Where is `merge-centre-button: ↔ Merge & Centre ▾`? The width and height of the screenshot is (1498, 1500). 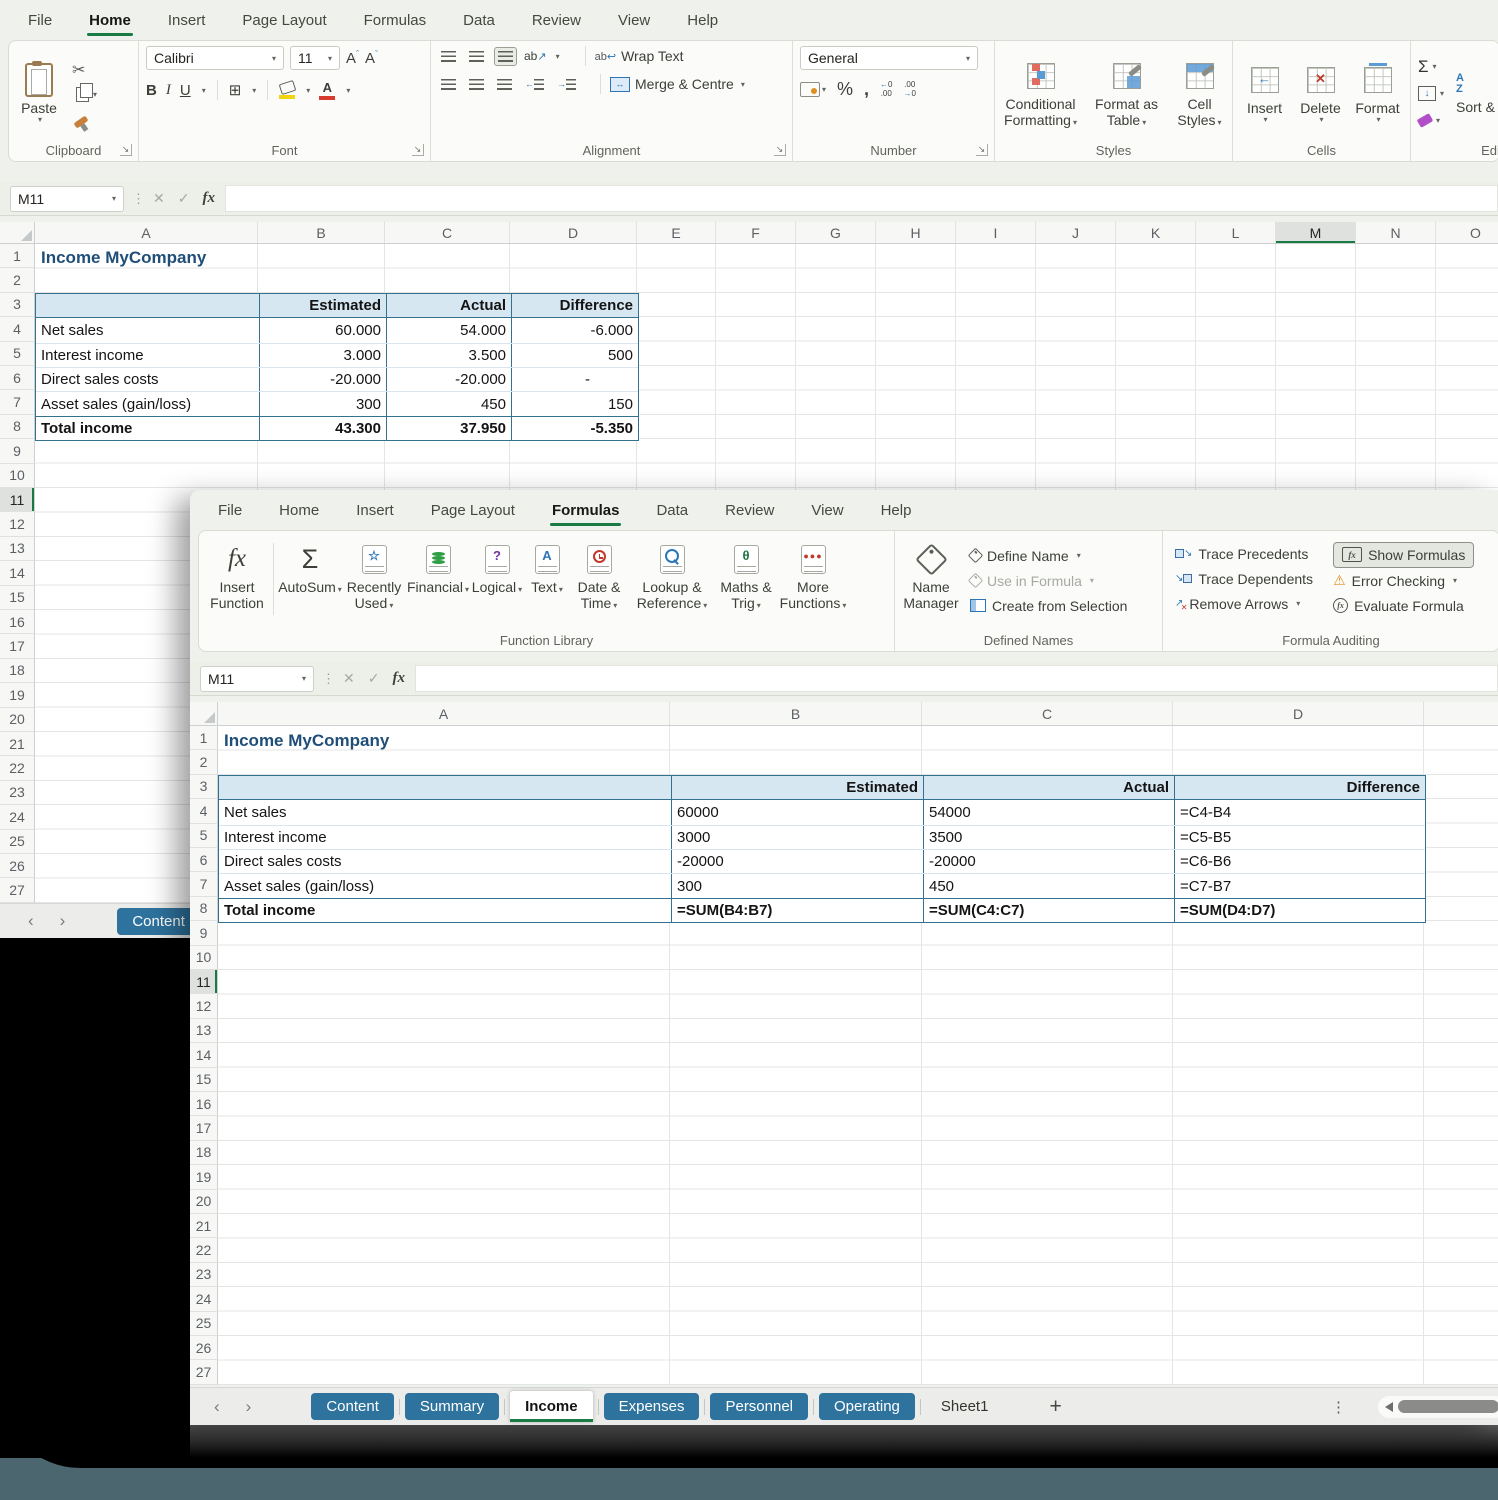
merge-centre-button: ↔ Merge & Centre ▾ is located at coordinates (677, 84).